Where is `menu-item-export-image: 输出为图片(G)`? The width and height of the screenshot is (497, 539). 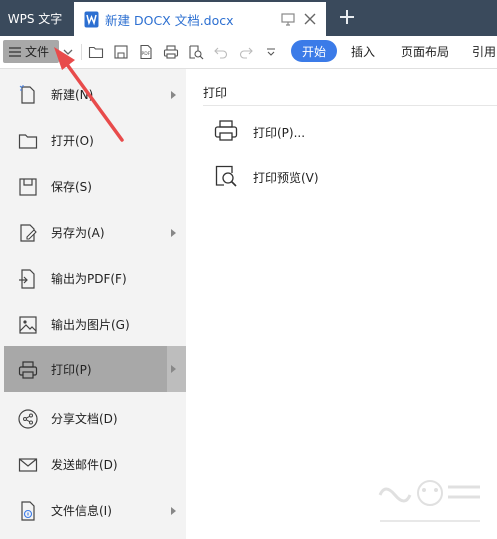
menu-item-export-image: 输出为图片(G) is located at coordinates (93, 324).